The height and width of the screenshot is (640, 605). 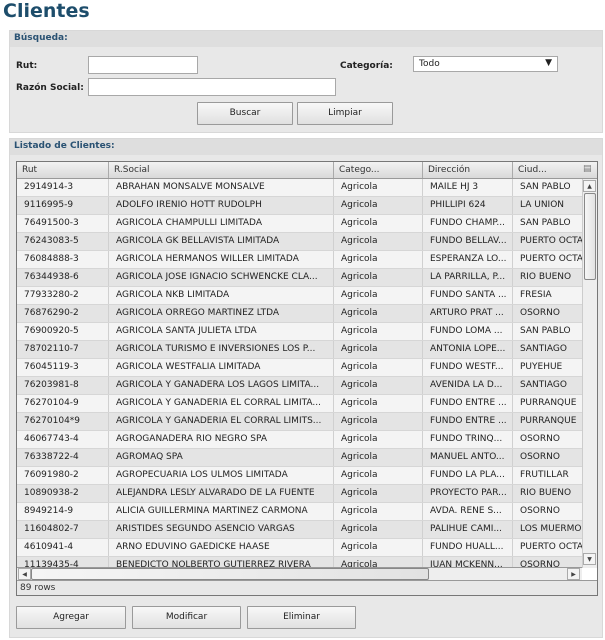 What do you see at coordinates (212, 87) in the screenshot?
I see `razon-social-input` at bounding box center [212, 87].